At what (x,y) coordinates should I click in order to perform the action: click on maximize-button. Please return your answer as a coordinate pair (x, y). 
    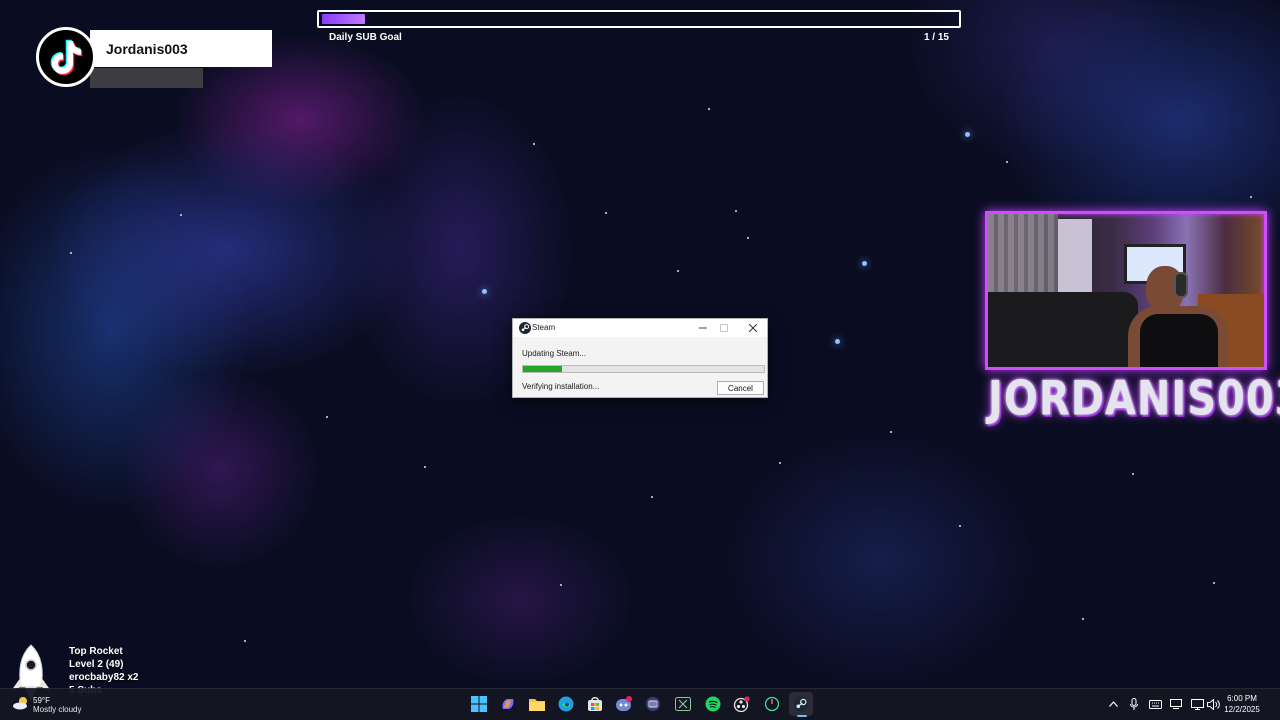
    Looking at the image, I should click on (724, 328).